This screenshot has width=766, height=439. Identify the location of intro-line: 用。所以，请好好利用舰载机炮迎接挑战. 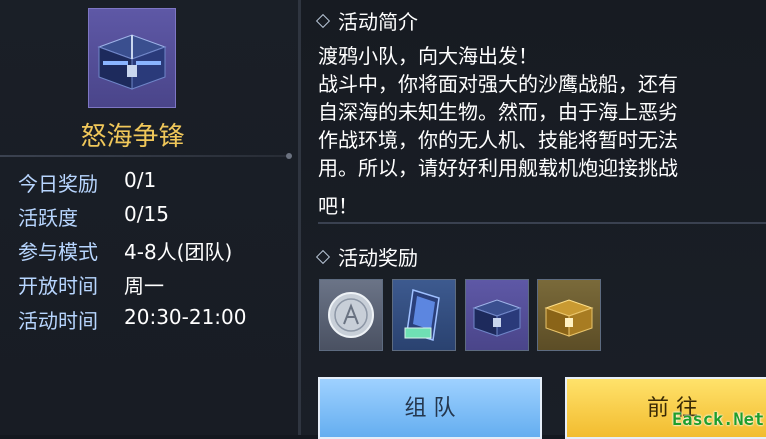
(498, 168).